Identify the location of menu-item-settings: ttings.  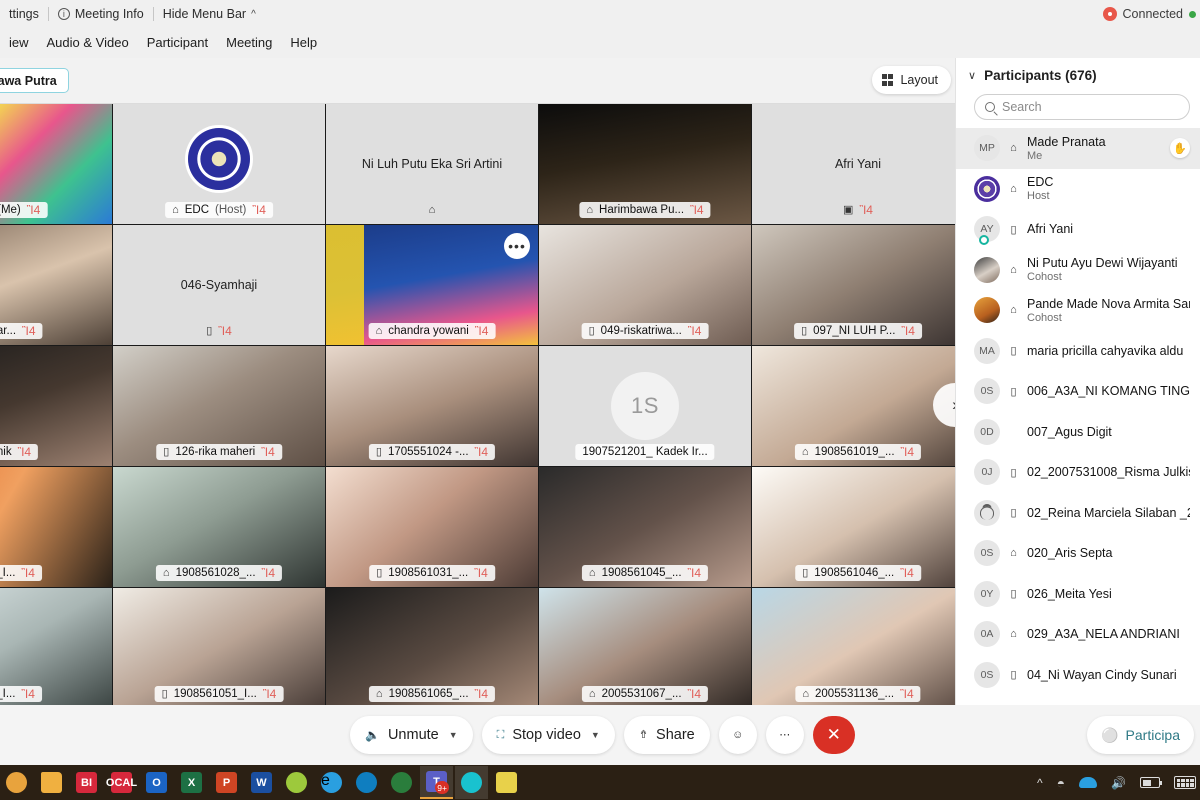
(24, 14).